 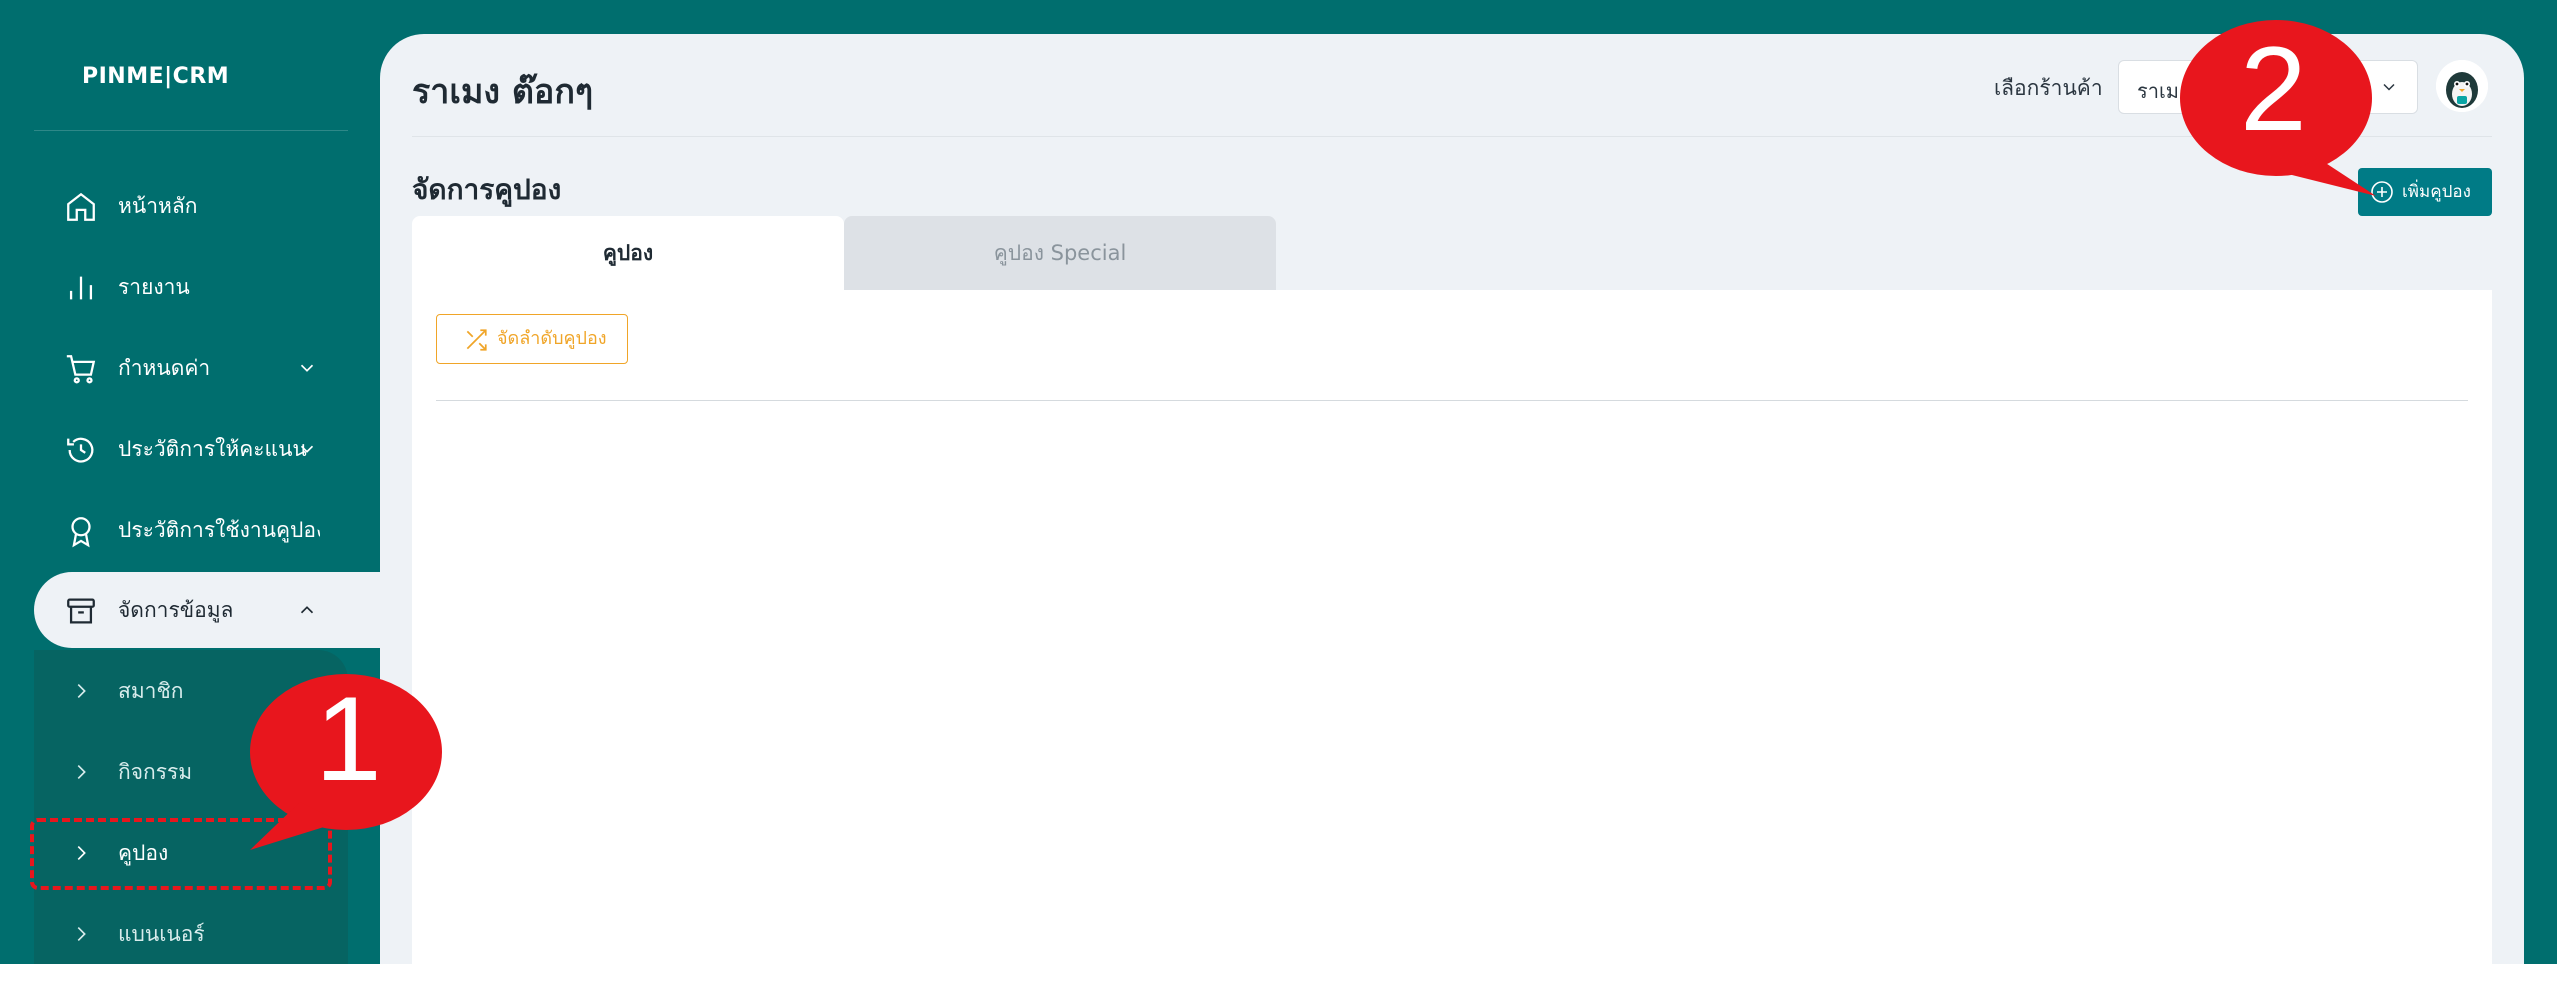 I want to click on history-icon, so click(x=80, y=450).